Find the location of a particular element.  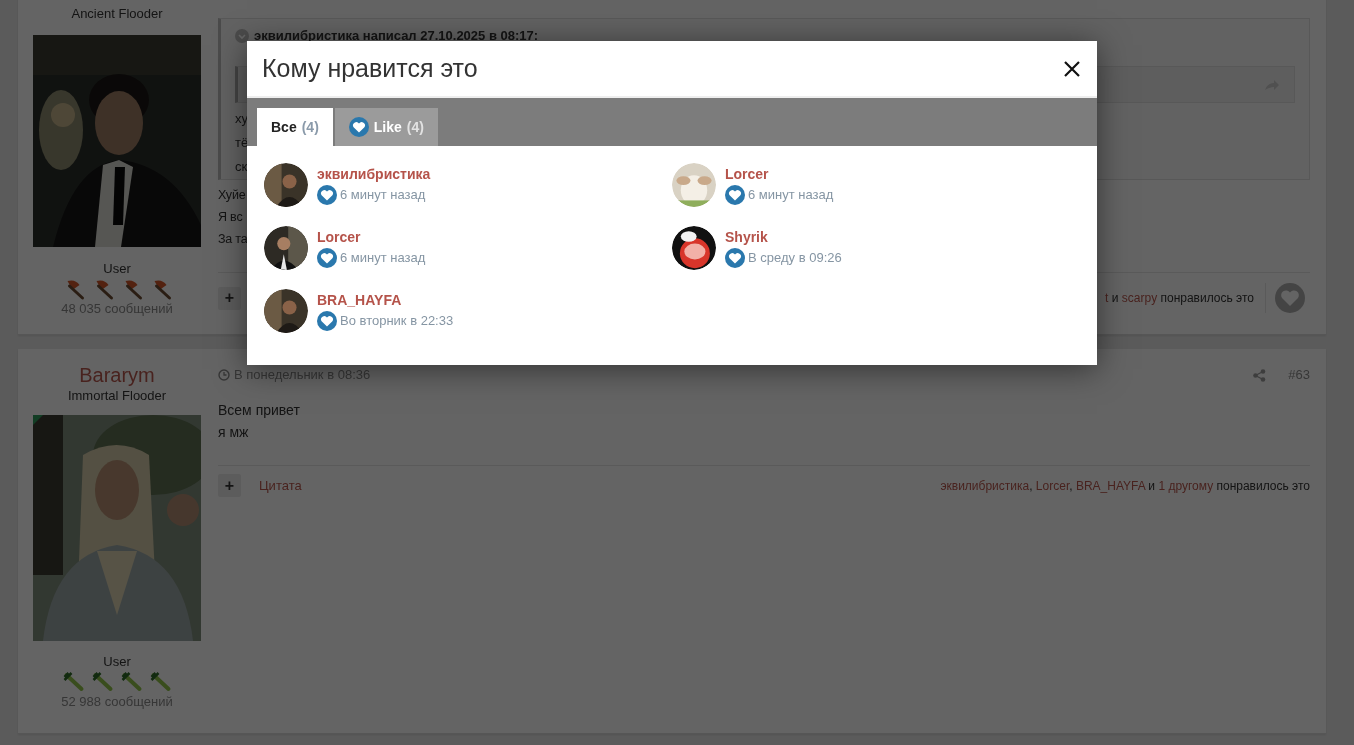

user-link: t is located at coordinates (1107, 298).